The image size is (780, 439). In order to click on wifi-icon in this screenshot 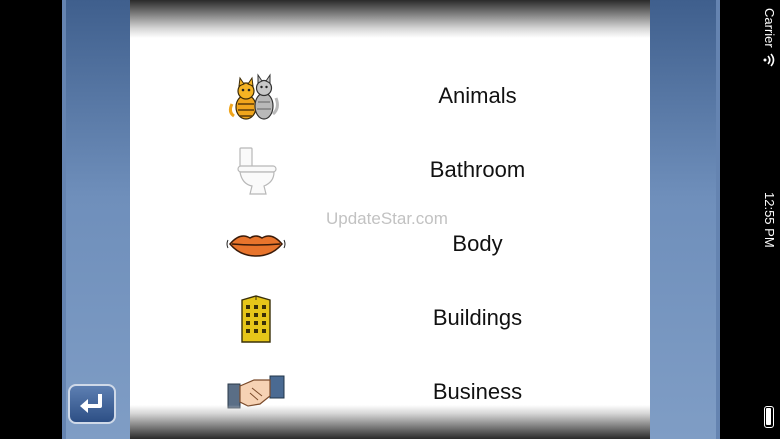, I will do `click(769, 62)`.